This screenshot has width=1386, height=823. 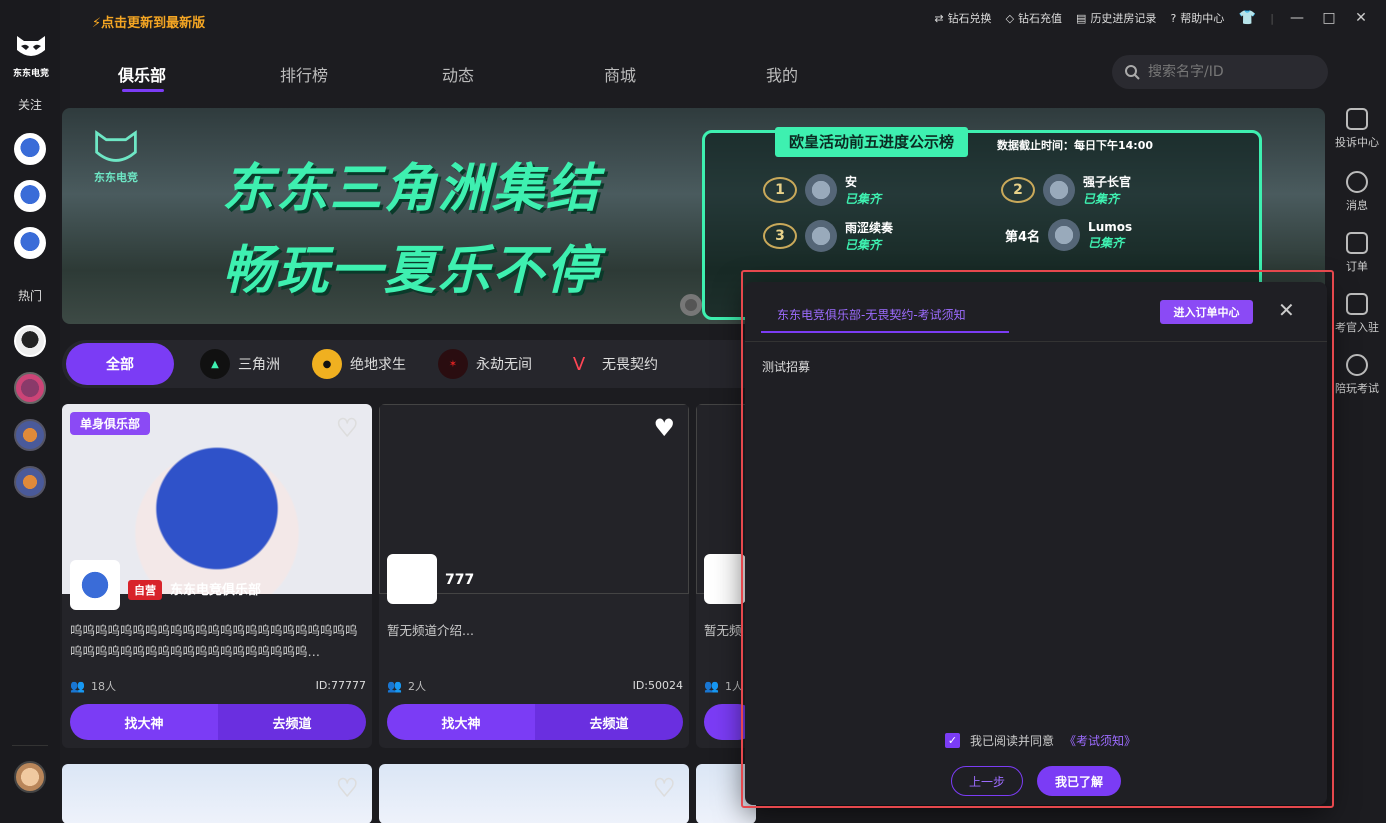 What do you see at coordinates (1123, 18) in the screenshot?
I see `action-label: 历史进房记录` at bounding box center [1123, 18].